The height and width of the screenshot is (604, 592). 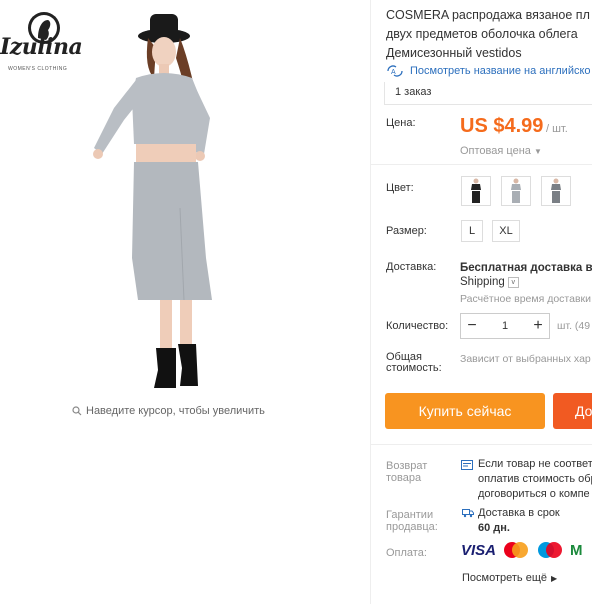 I want to click on total-label-line: стоимость:, so click(x=414, y=368).